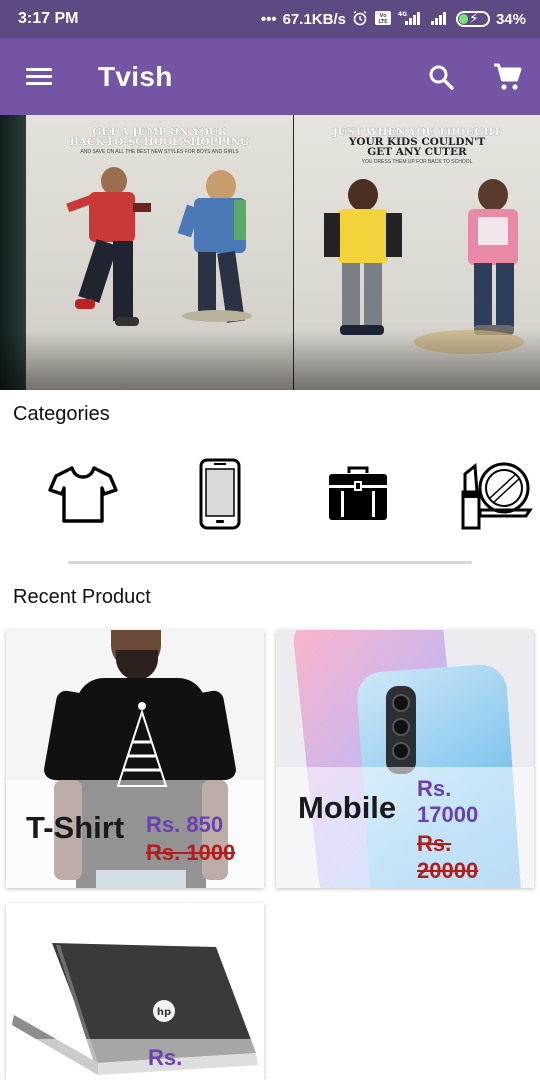 This screenshot has height=1080, width=540. Describe the element at coordinates (75, 827) in the screenshot. I see `product-name: T-Shirt` at that location.